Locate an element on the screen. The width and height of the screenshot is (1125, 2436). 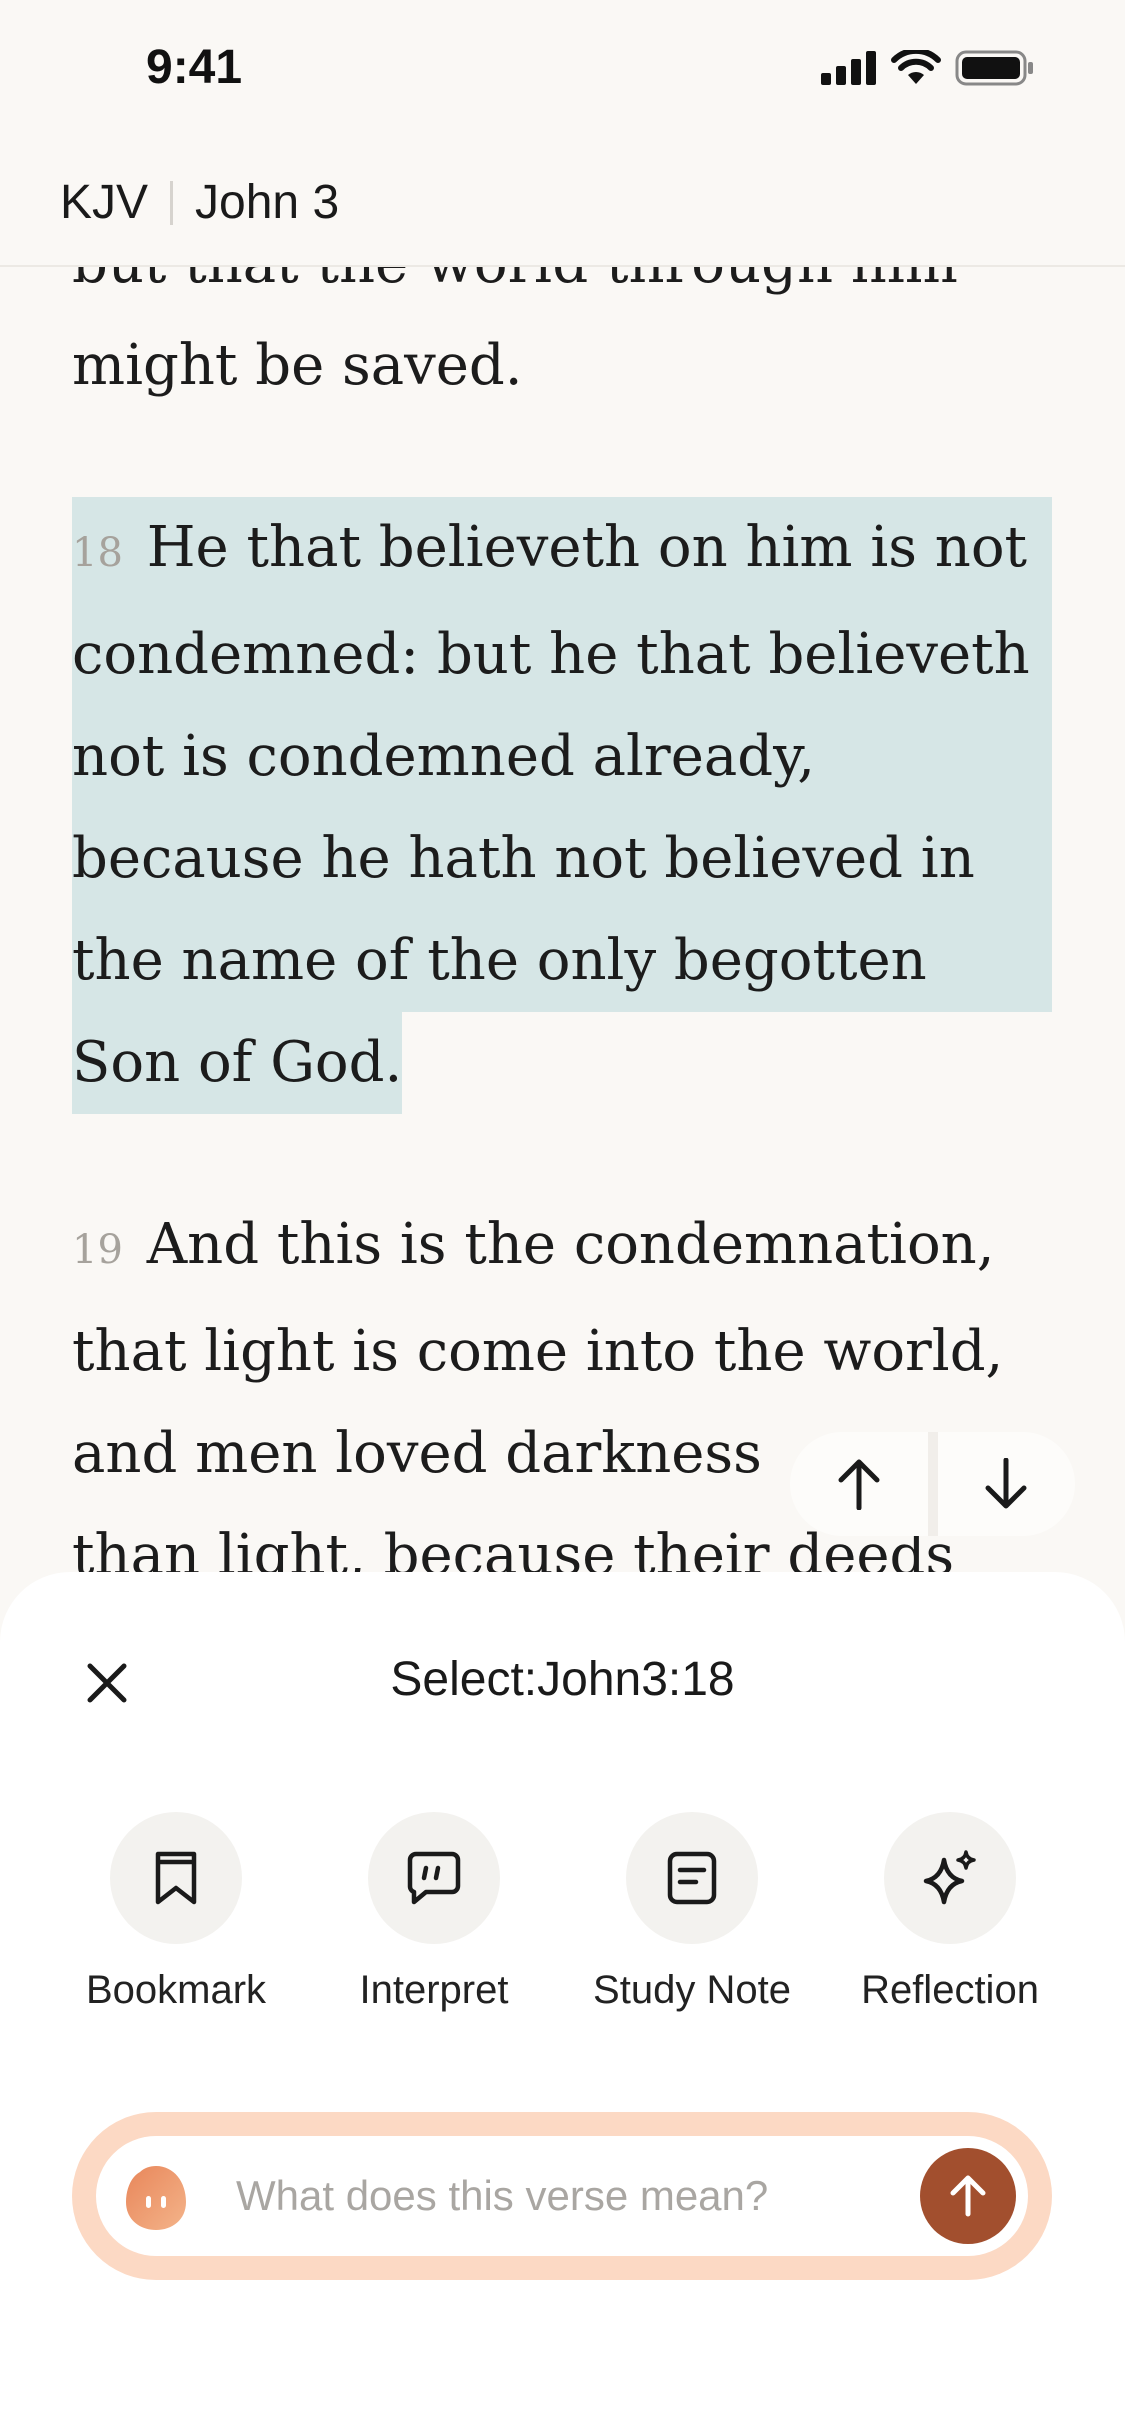
action-label: Reflection is located at coordinates (950, 1990).